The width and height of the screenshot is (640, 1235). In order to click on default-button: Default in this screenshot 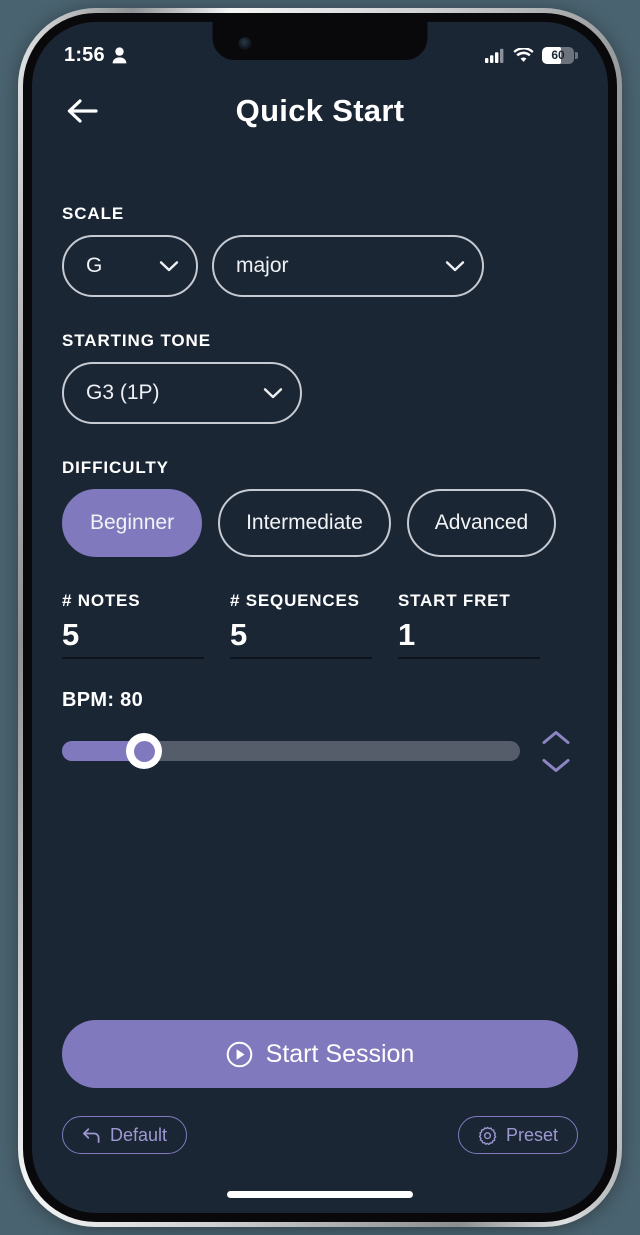, I will do `click(125, 1135)`.